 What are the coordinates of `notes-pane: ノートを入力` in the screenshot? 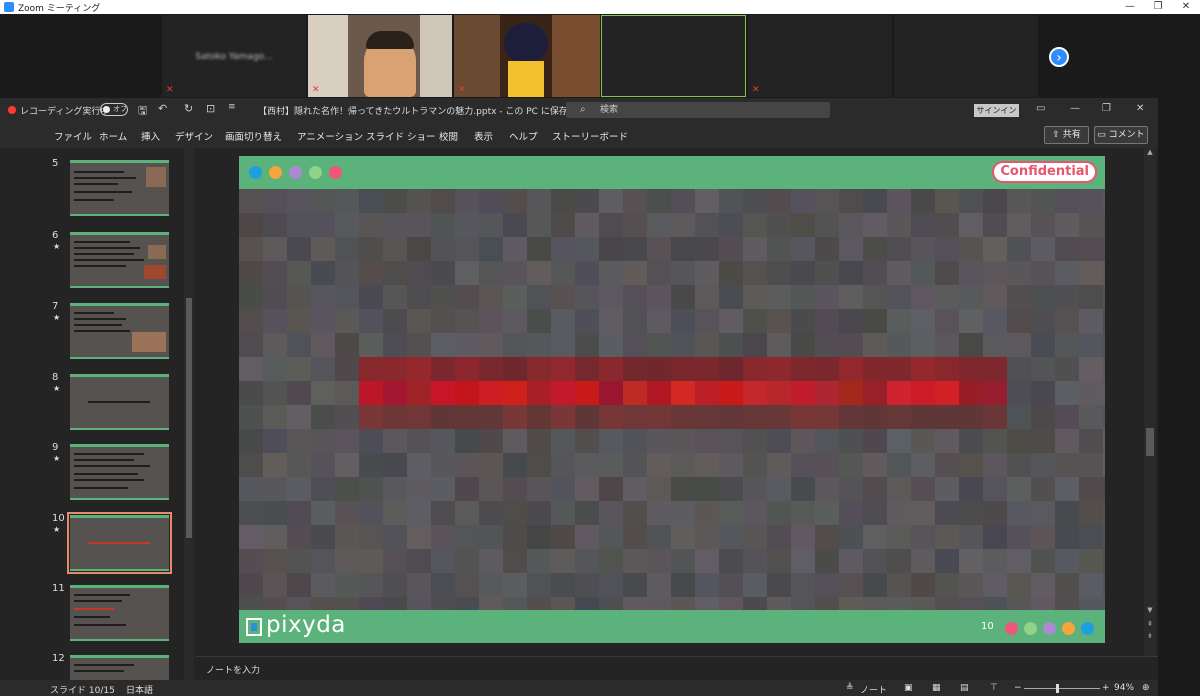 It's located at (677, 668).